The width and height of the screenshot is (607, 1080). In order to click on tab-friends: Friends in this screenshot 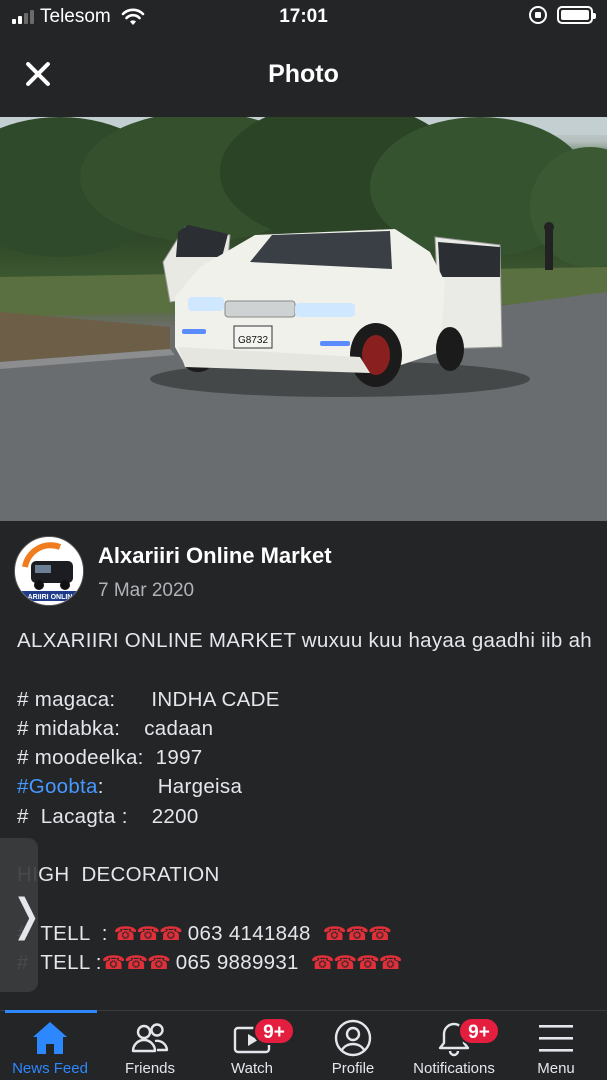, I will do `click(150, 1045)`.